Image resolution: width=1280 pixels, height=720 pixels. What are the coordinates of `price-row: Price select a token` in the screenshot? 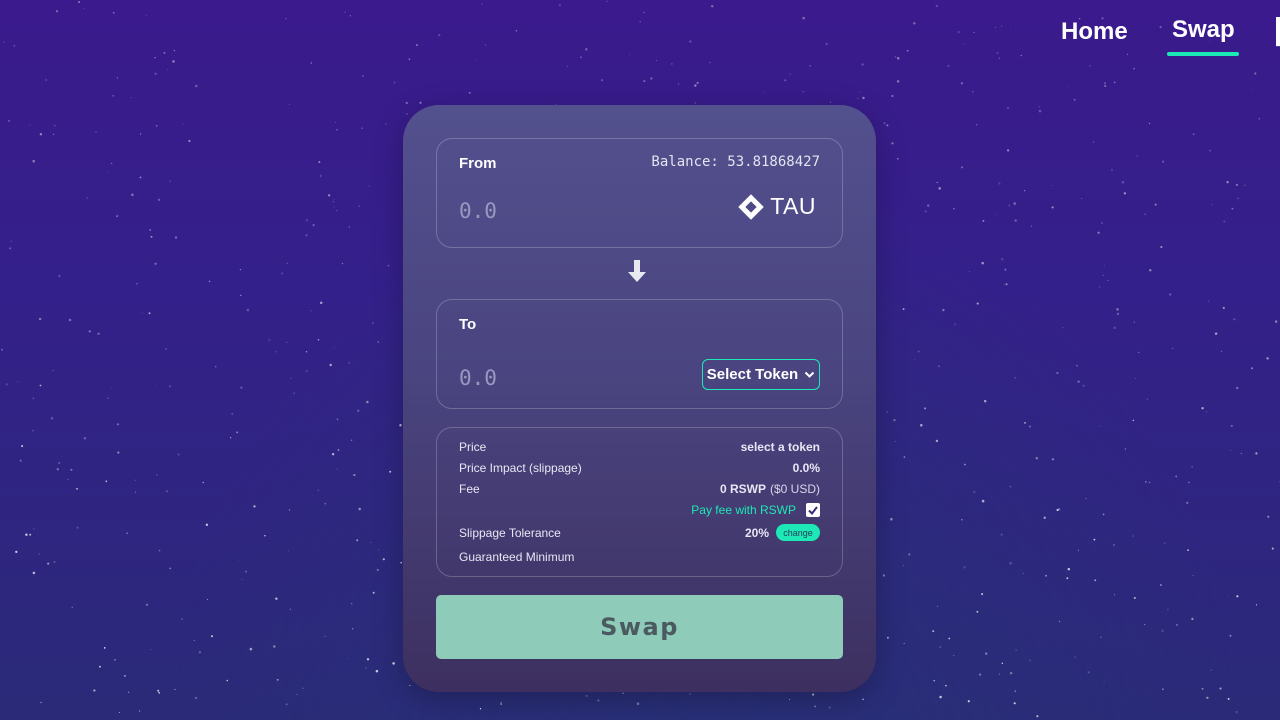 It's located at (639, 448).